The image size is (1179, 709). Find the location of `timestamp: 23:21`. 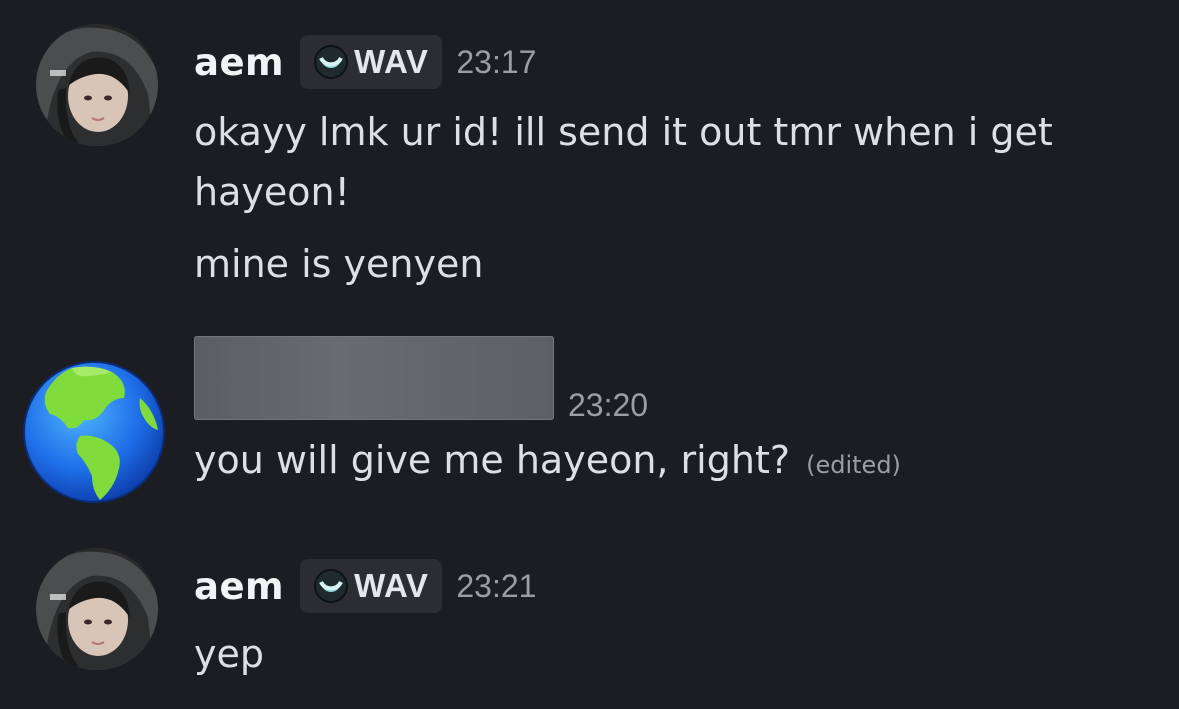

timestamp: 23:21 is located at coordinates (496, 586).